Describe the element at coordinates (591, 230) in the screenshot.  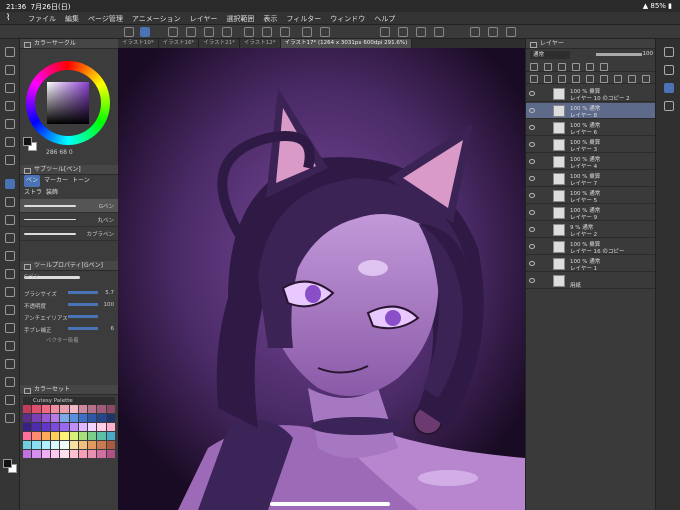
I see `layer-row: 9 % 通常 レイヤー 2` at that location.